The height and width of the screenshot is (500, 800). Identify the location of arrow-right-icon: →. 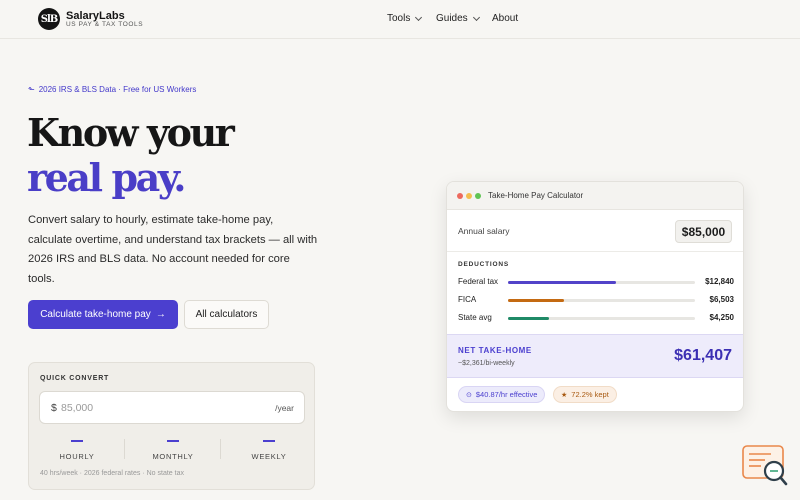
(160, 314).